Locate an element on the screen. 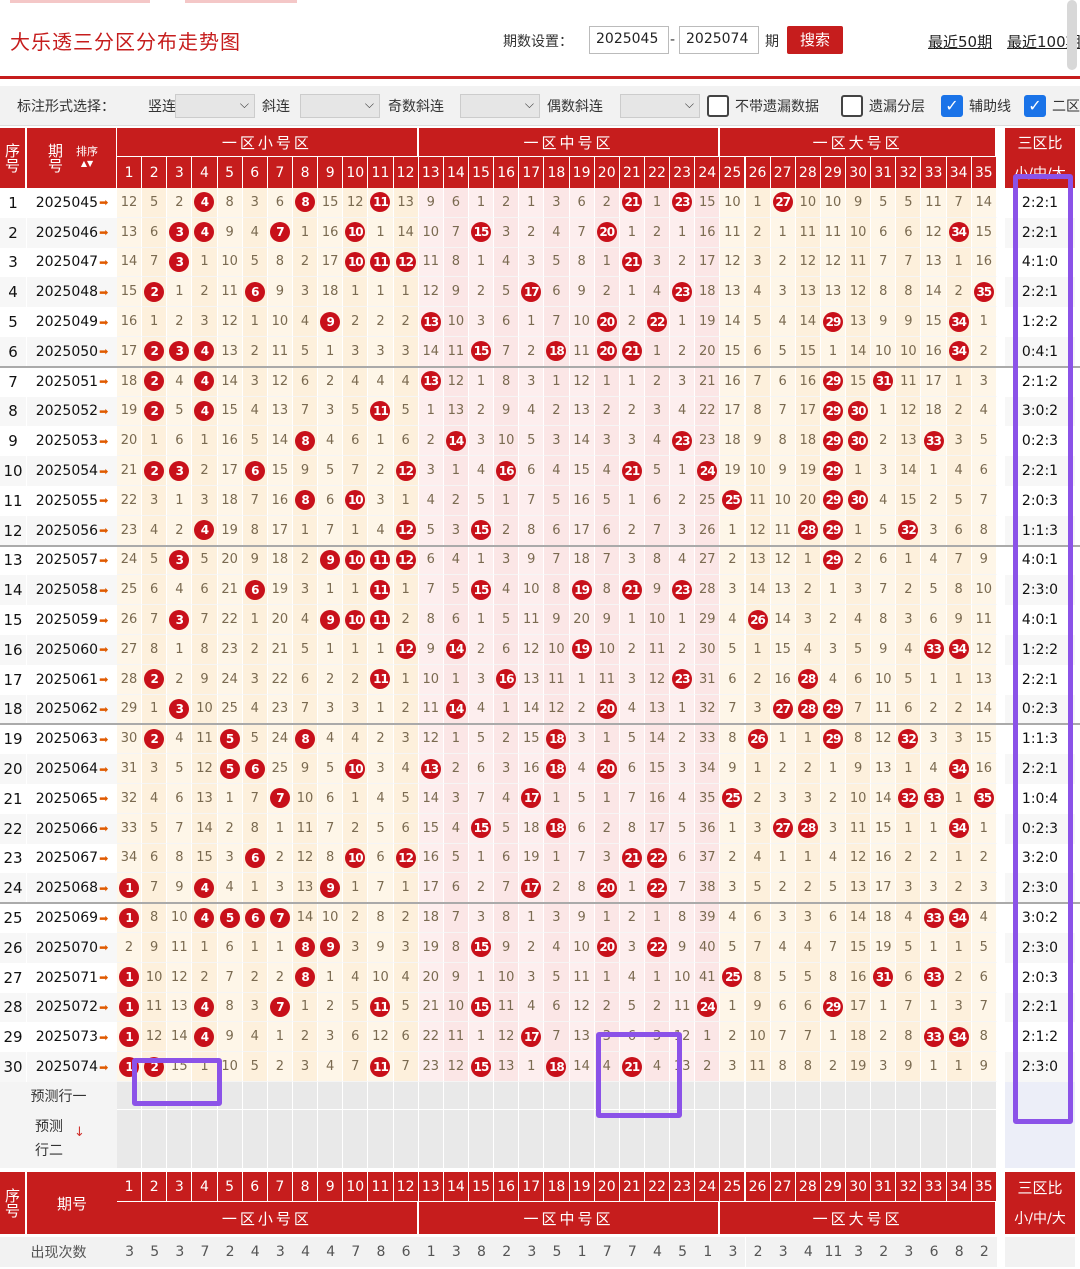  row-issue-link: 2025054 ➡ is located at coordinates (72, 471).